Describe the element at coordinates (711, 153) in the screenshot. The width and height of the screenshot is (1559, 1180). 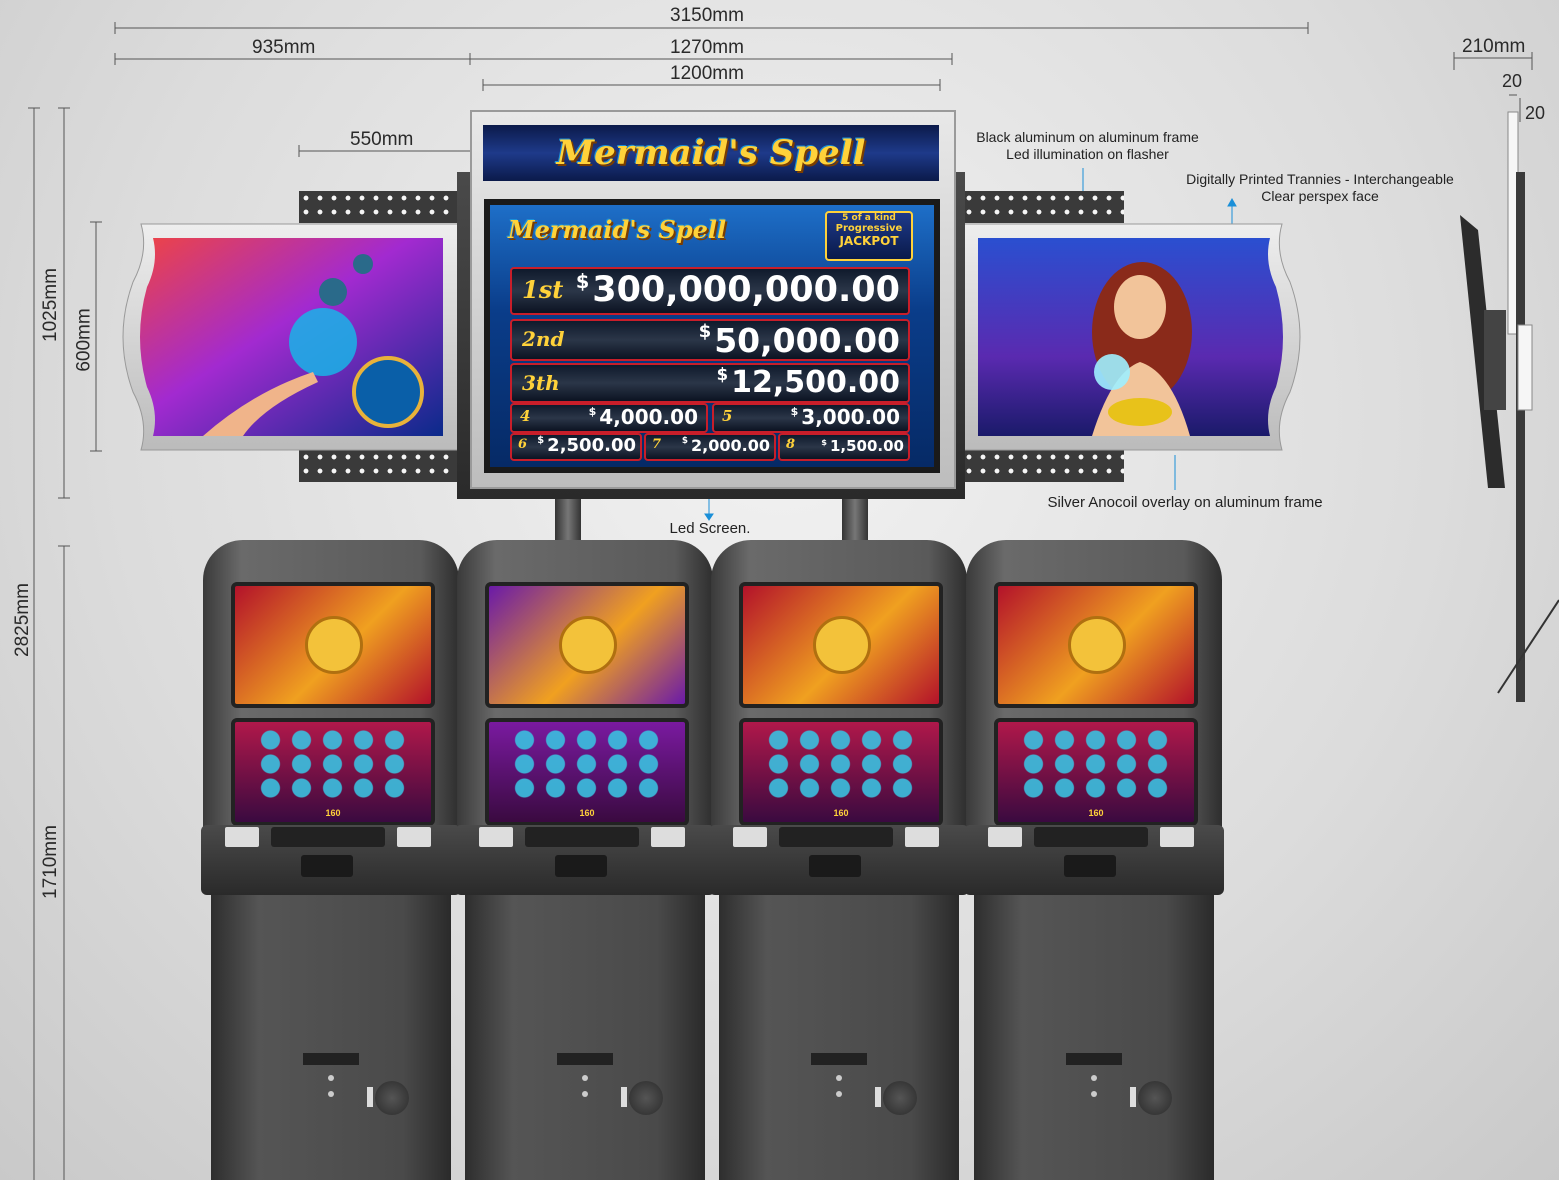
I see `sign-logo: Mermaid's Spell` at that location.